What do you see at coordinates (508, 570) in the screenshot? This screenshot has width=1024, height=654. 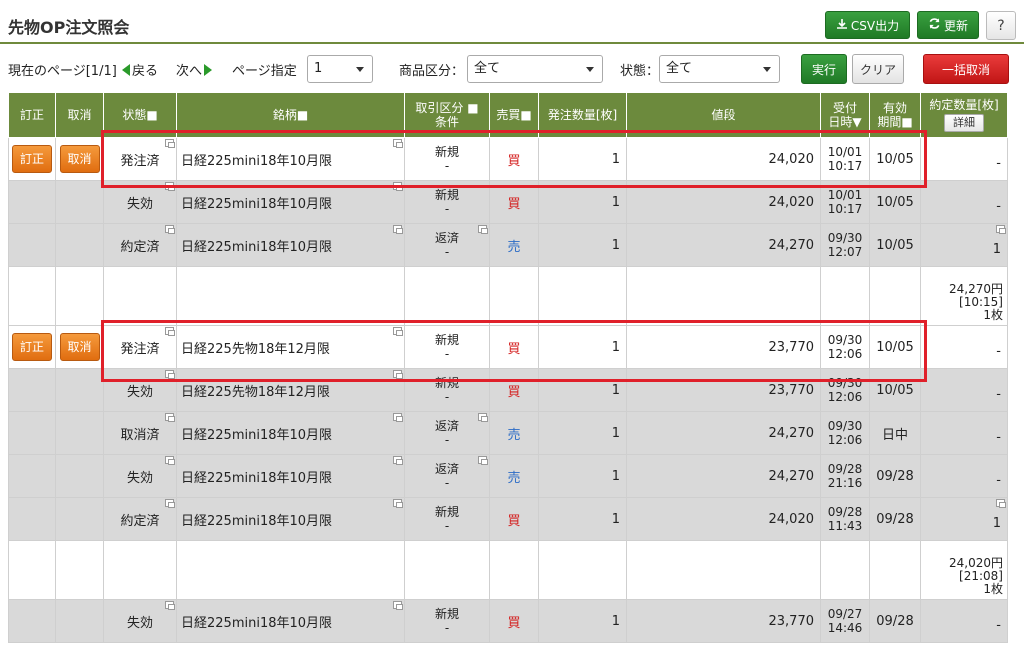 I see `execution-summary-row: 24,020円 [21:08] 1枚` at bounding box center [508, 570].